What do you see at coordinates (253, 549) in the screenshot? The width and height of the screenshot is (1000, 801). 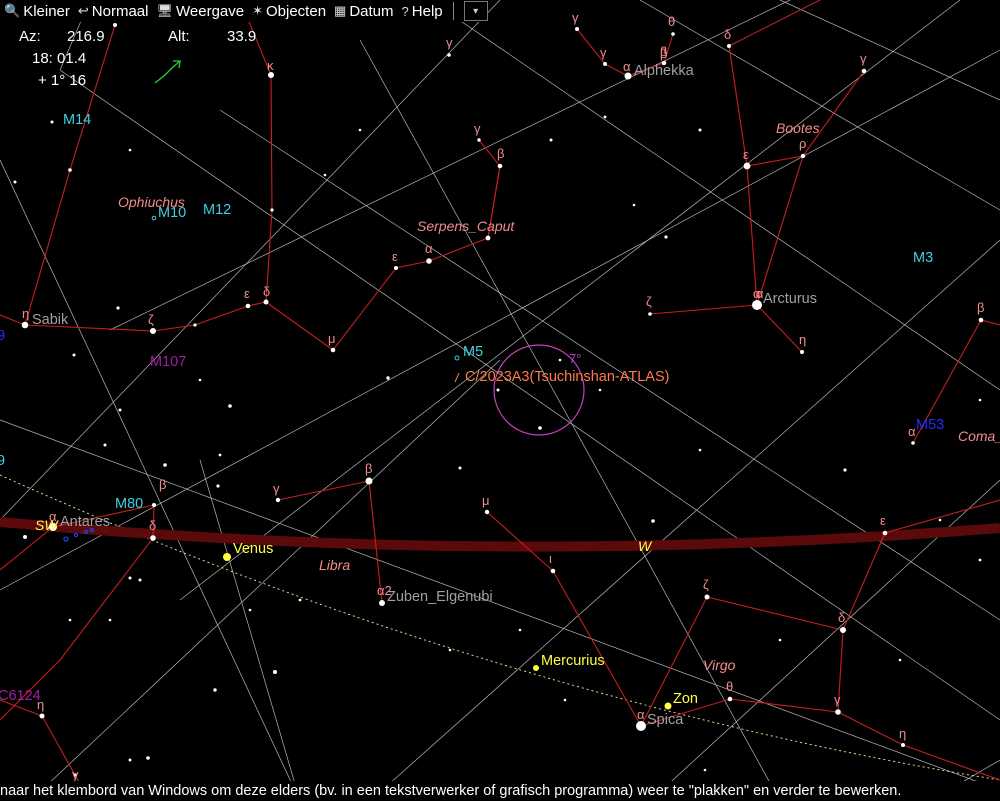 I see `planet-name-venus: Venus` at bounding box center [253, 549].